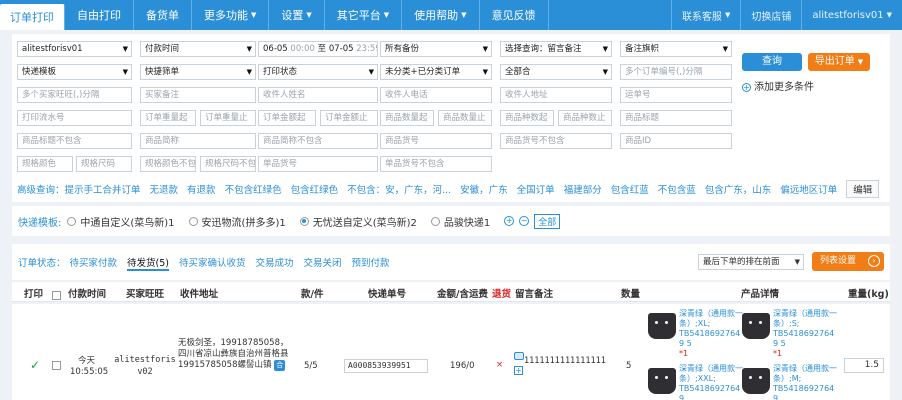  What do you see at coordinates (738, 189) in the screenshot?
I see `advanced-link: 包含广东，山东` at bounding box center [738, 189].